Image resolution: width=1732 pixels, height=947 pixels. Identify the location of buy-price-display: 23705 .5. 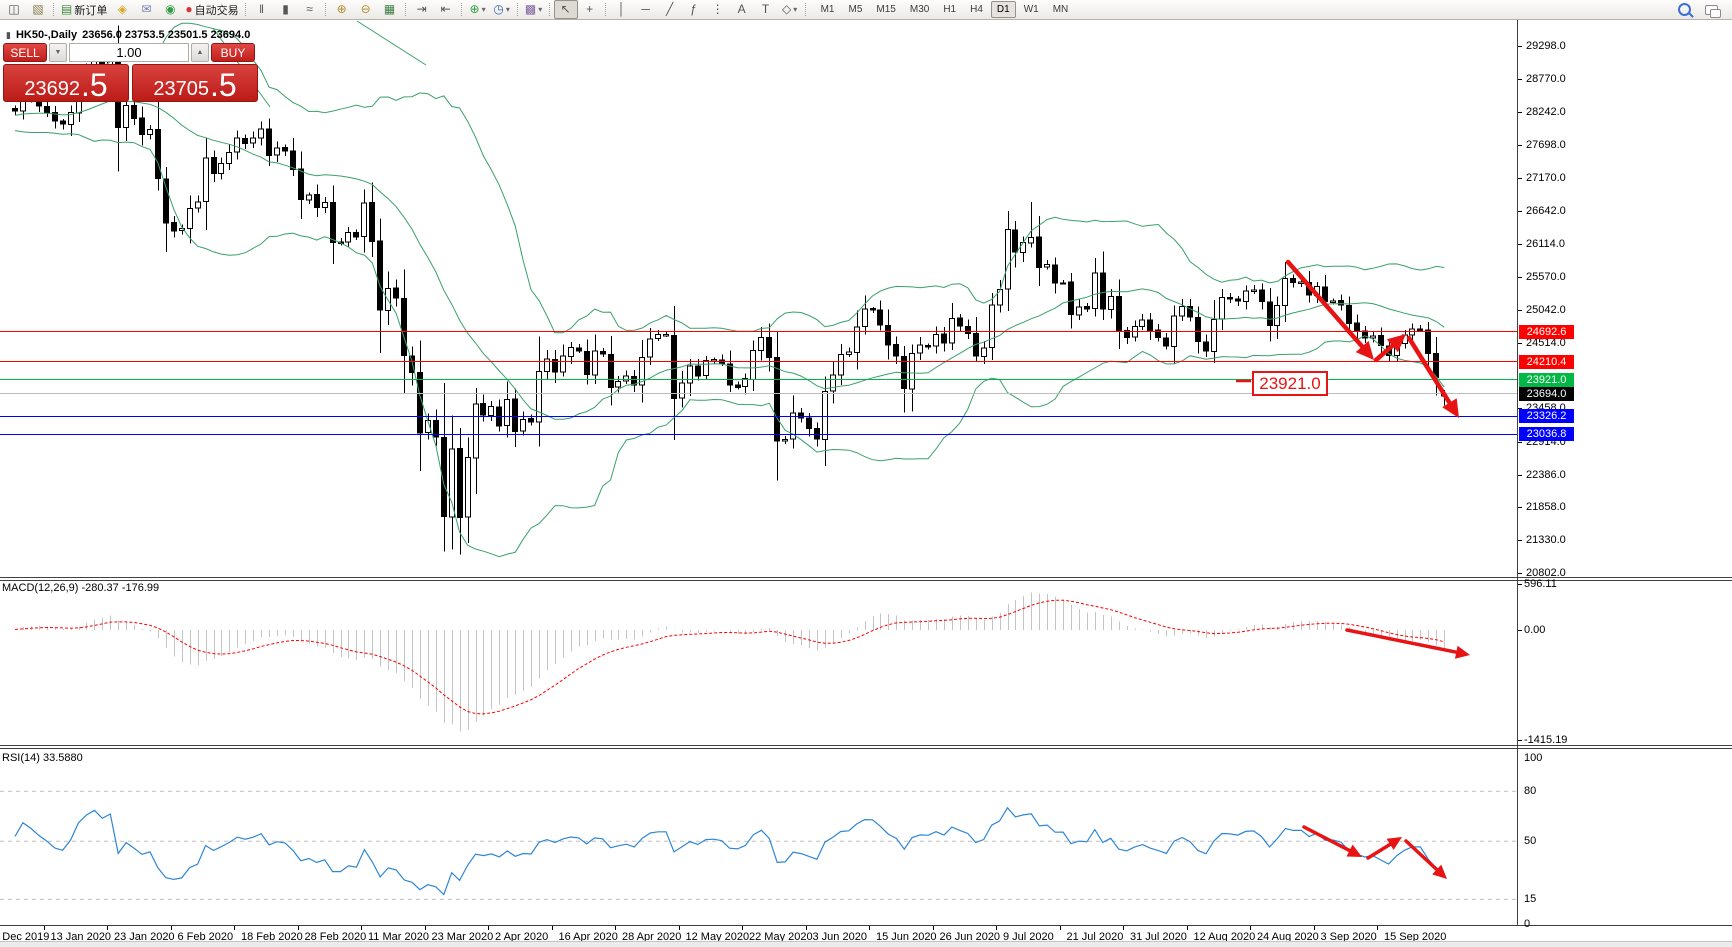
(195, 83).